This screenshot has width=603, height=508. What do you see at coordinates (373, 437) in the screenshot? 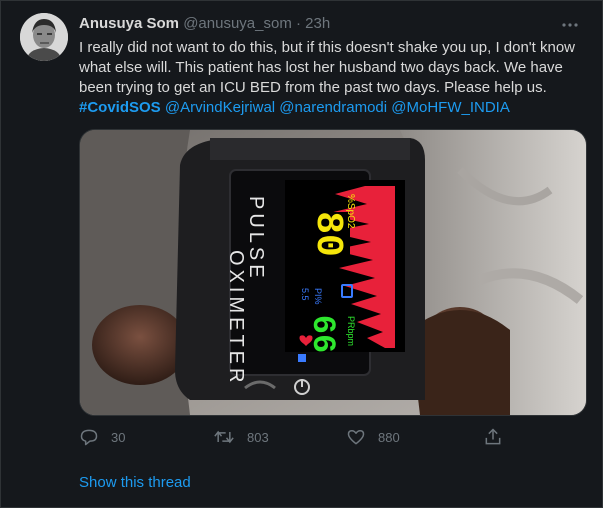
I see `like-button: 880` at bounding box center [373, 437].